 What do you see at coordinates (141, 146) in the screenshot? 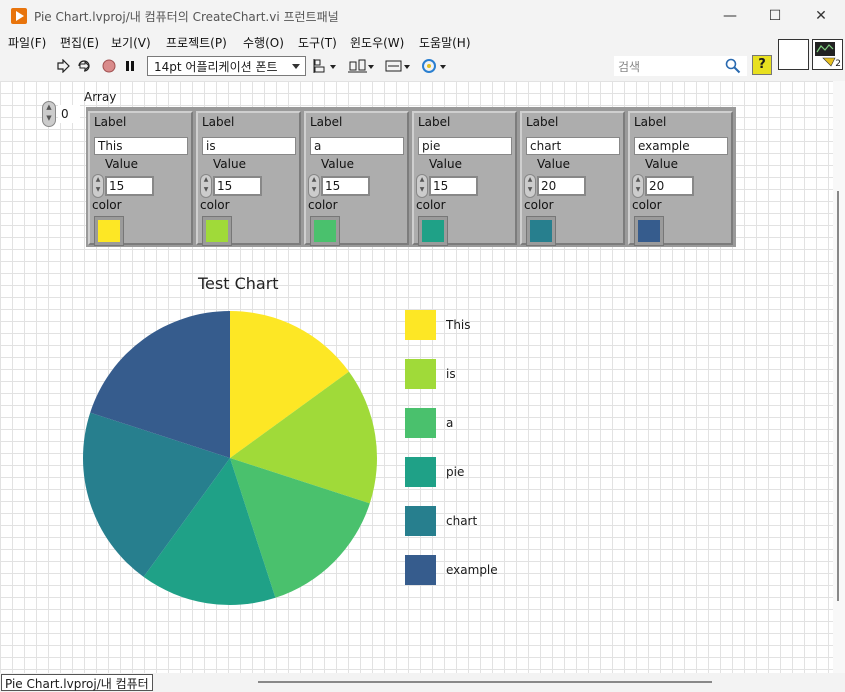
I see `label-field: This` at bounding box center [141, 146].